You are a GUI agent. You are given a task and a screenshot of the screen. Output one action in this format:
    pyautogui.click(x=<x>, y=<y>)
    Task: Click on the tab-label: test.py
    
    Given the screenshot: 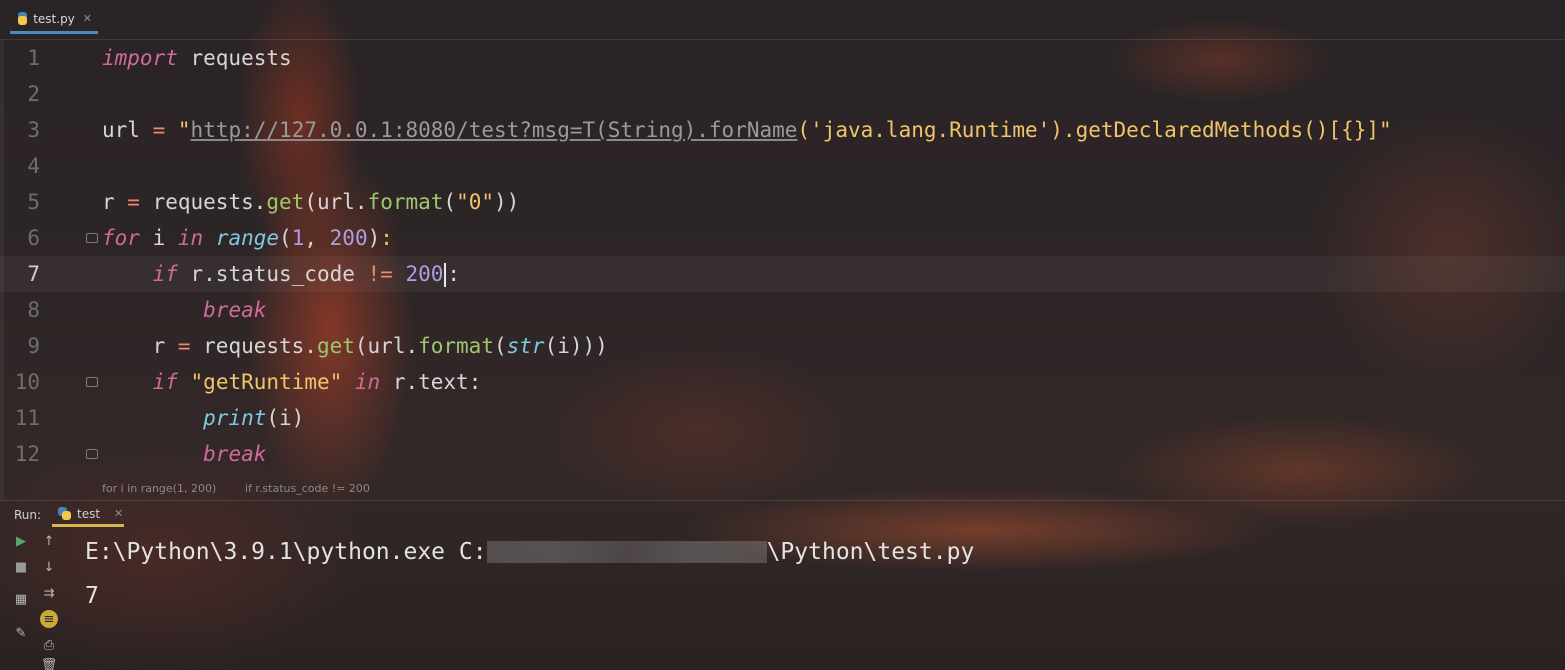 What is the action you would take?
    pyautogui.click(x=54, y=18)
    